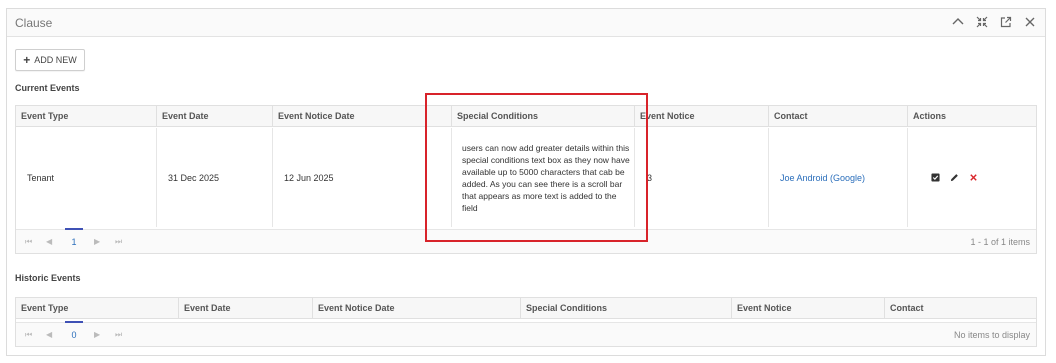 The height and width of the screenshot is (363, 1056). I want to click on collapse-arrows-icon, so click(982, 22).